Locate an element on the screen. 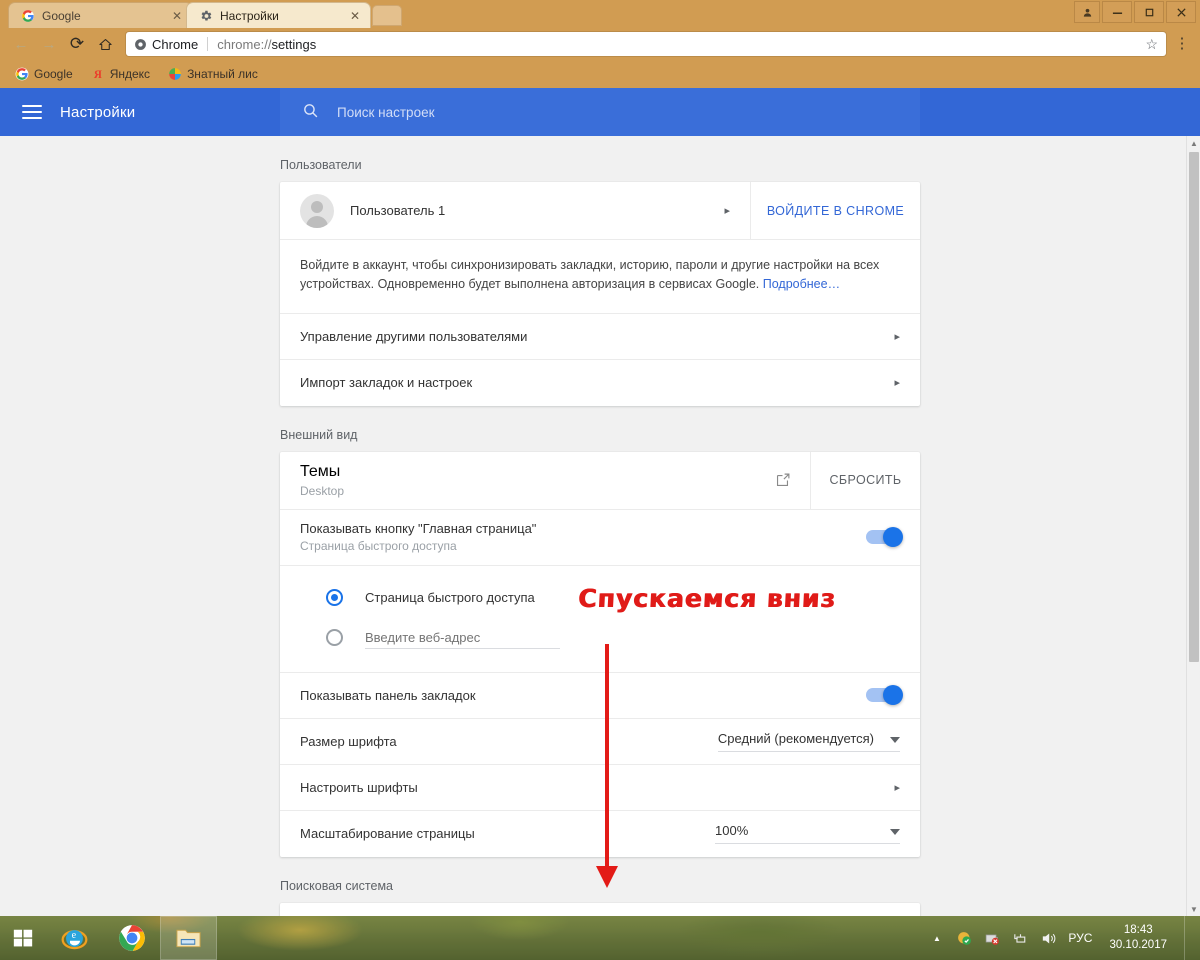 The image size is (1200, 960). page-zoom-value: 100% is located at coordinates (732, 831).